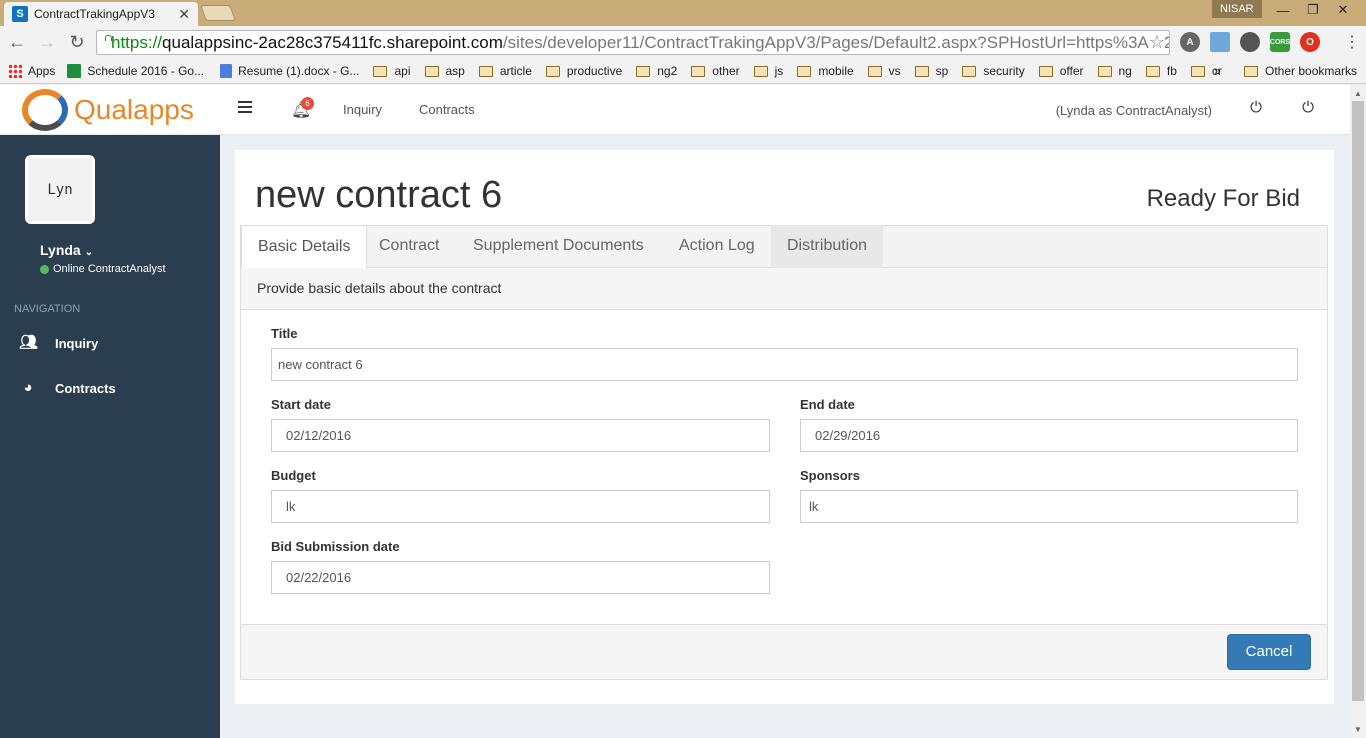  Describe the element at coordinates (520, 435) in the screenshot. I see `start-date-input: 02/12/2016` at that location.